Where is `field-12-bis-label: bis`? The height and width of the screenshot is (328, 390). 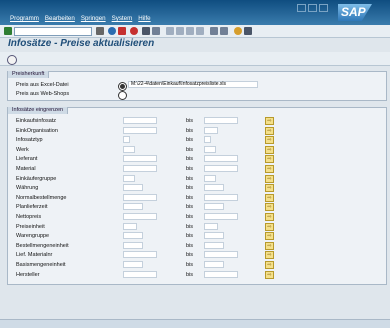 field-12-bis-label: bis is located at coordinates (190, 236).